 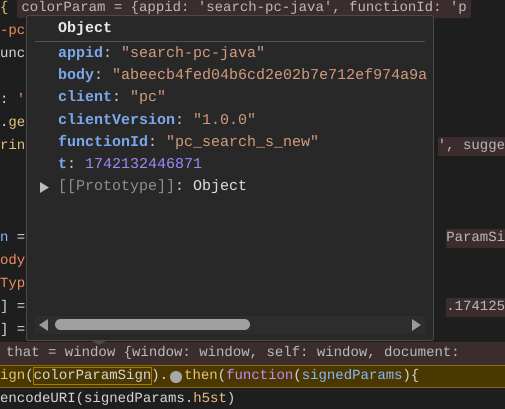 What do you see at coordinates (471, 146) in the screenshot?
I see `inline-value: ', sugge` at bounding box center [471, 146].